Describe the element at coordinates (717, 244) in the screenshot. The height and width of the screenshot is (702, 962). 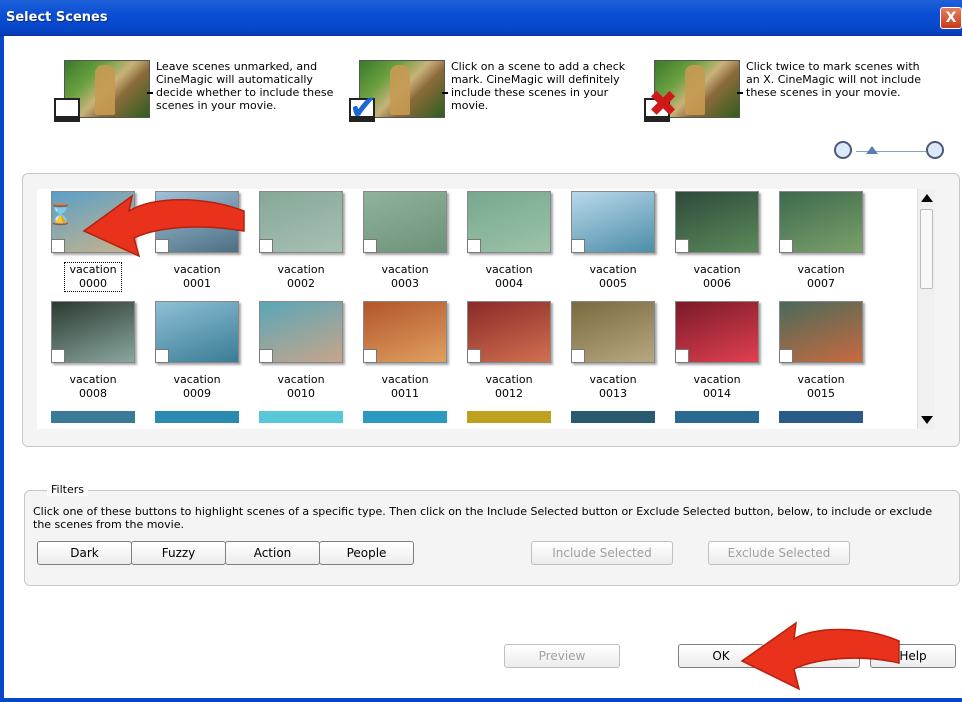
I see `scene-item: vacation 0006` at that location.